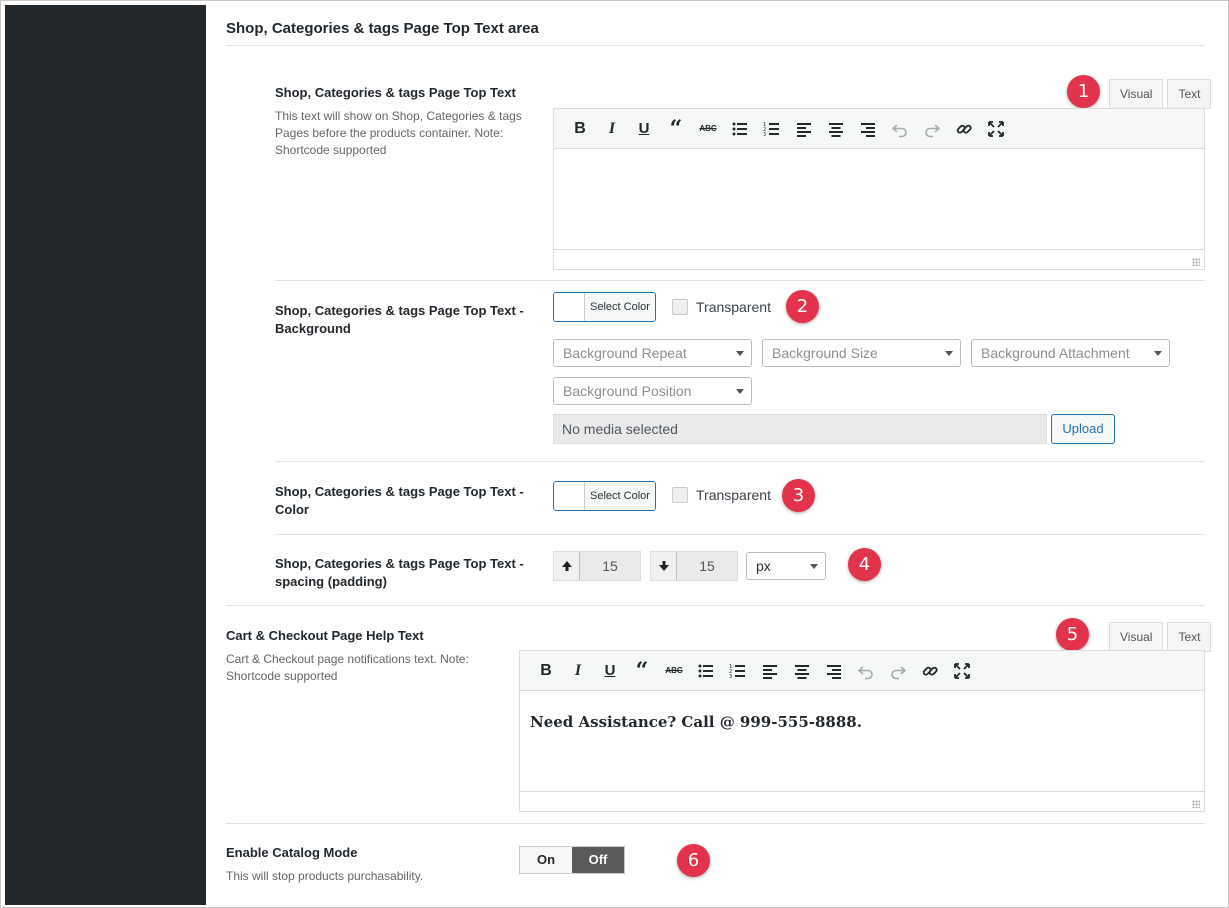  Describe the element at coordinates (862, 741) in the screenshot. I see `cart-help-editor-content: Need Assistance? Call @ 999-555-8888.` at that location.